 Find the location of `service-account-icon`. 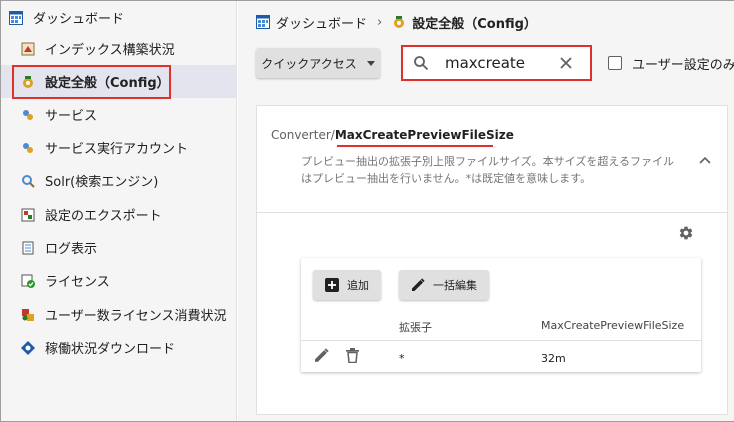

service-account-icon is located at coordinates (28, 148).